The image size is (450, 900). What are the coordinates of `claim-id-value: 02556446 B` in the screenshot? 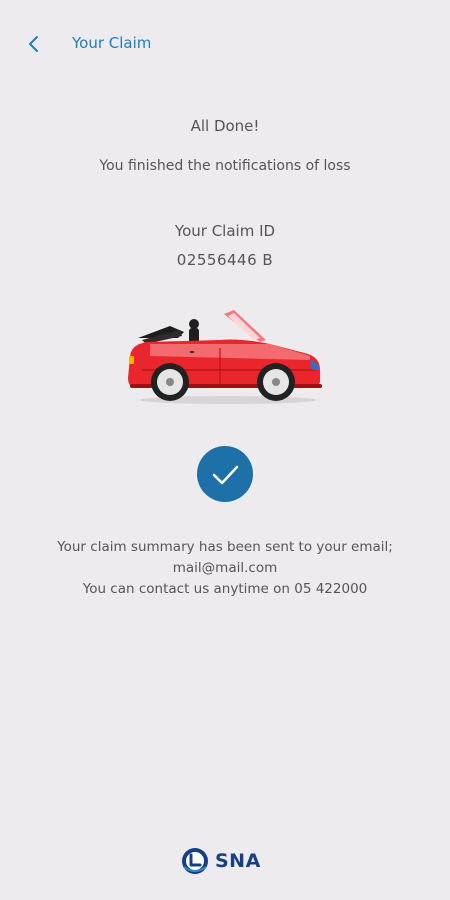 It's located at (225, 260).